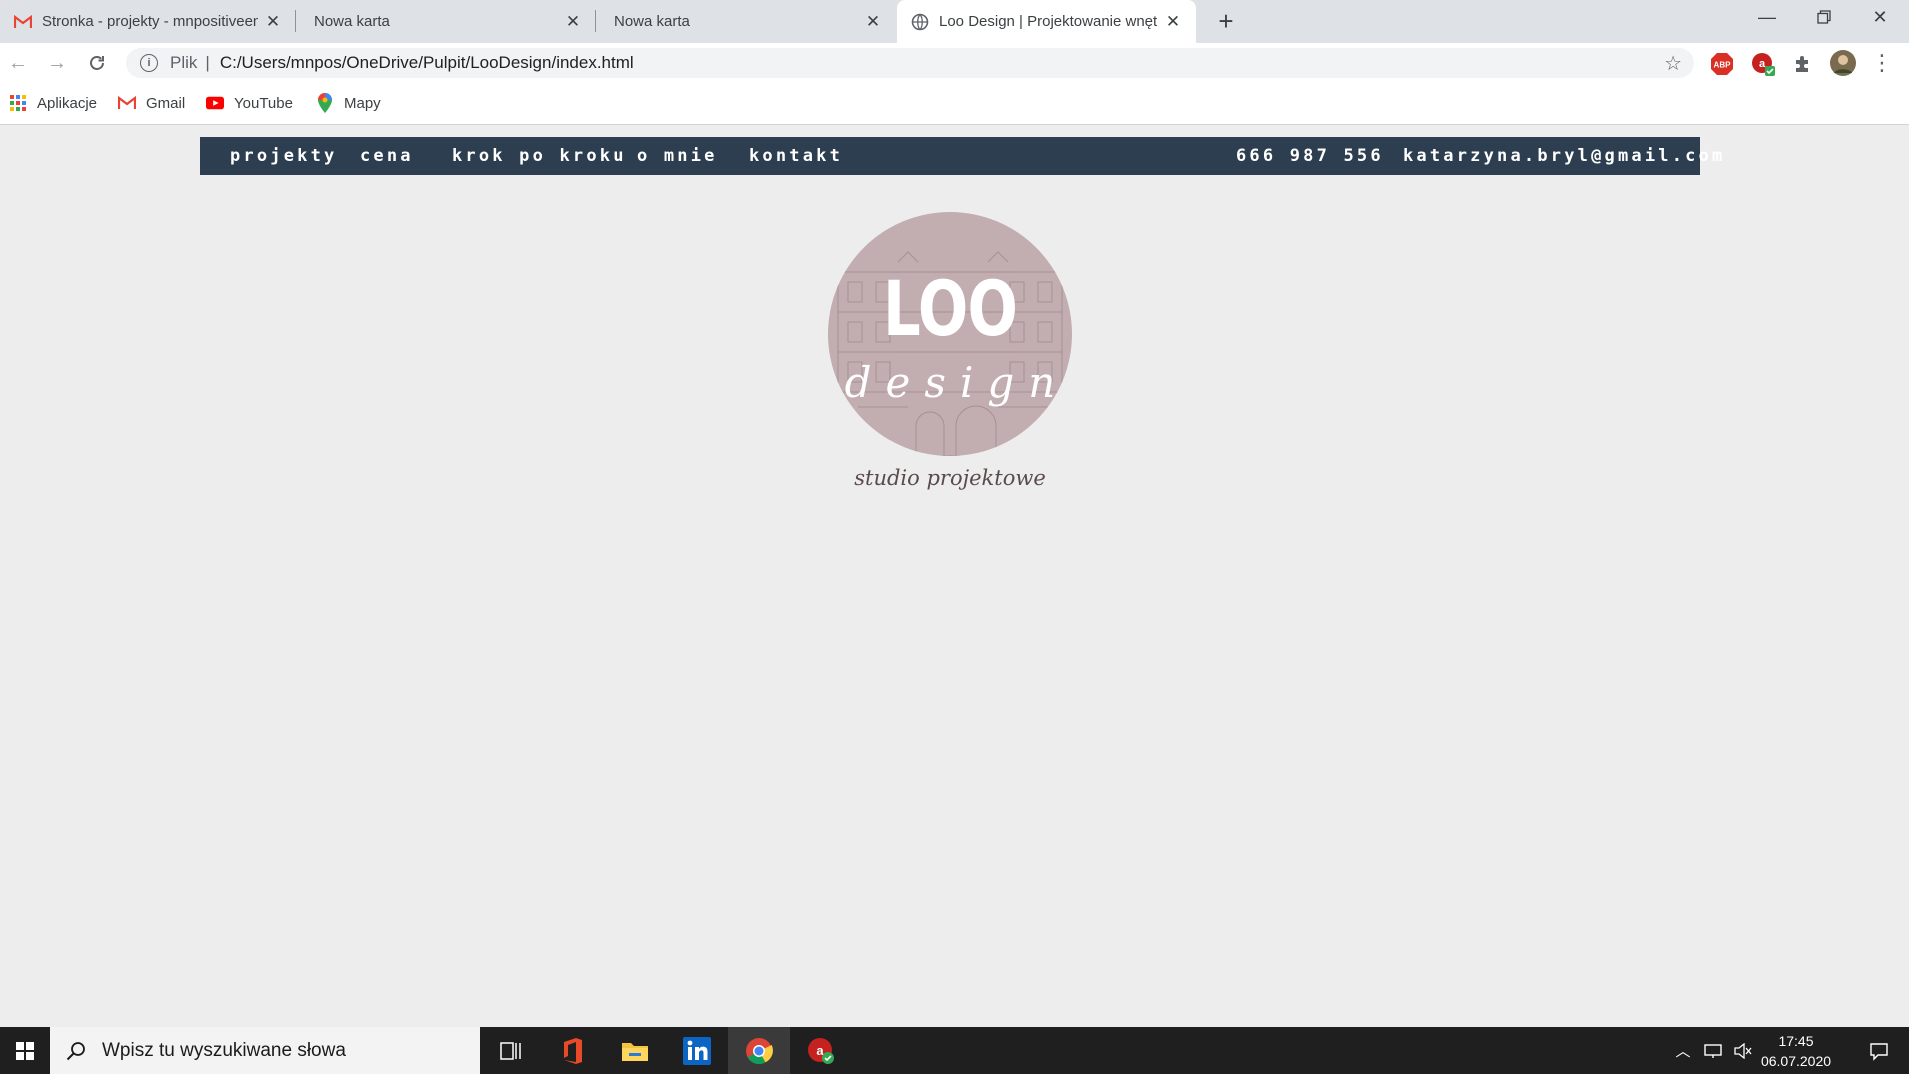 Image resolution: width=1909 pixels, height=1074 pixels. Describe the element at coordinates (1880, 17) in the screenshot. I see `close-window-icon: ✕` at that location.